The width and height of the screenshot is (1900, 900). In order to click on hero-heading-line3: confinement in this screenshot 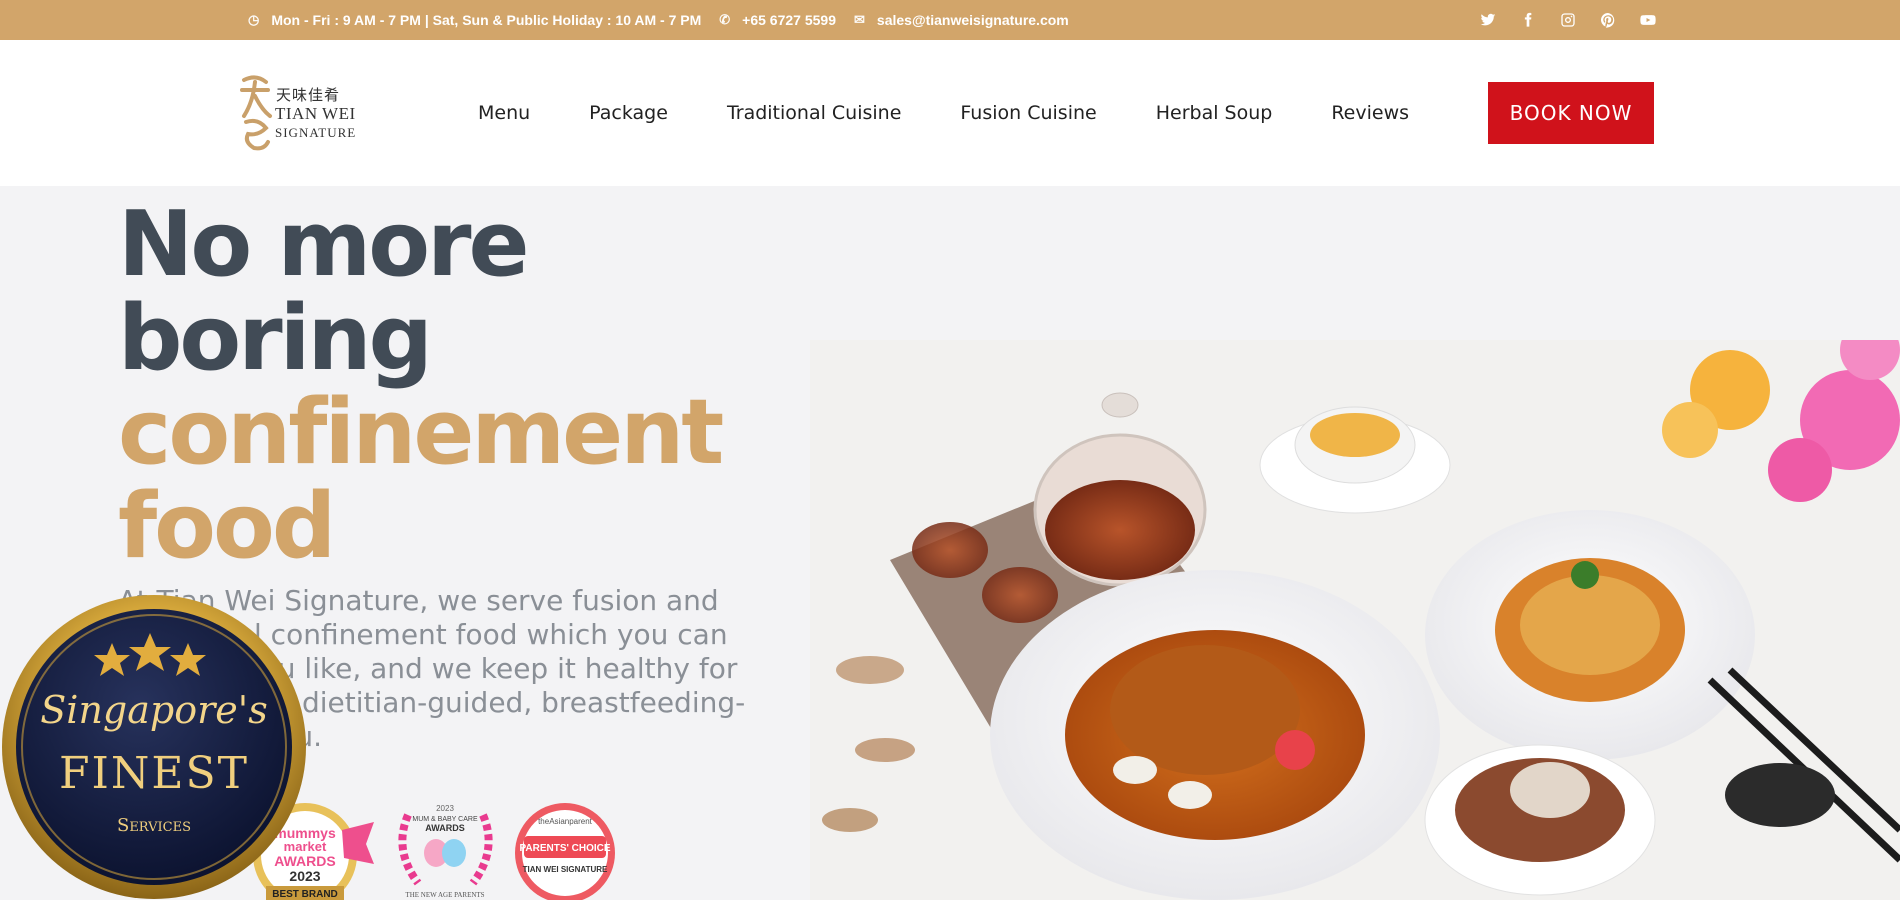, I will do `click(421, 432)`.